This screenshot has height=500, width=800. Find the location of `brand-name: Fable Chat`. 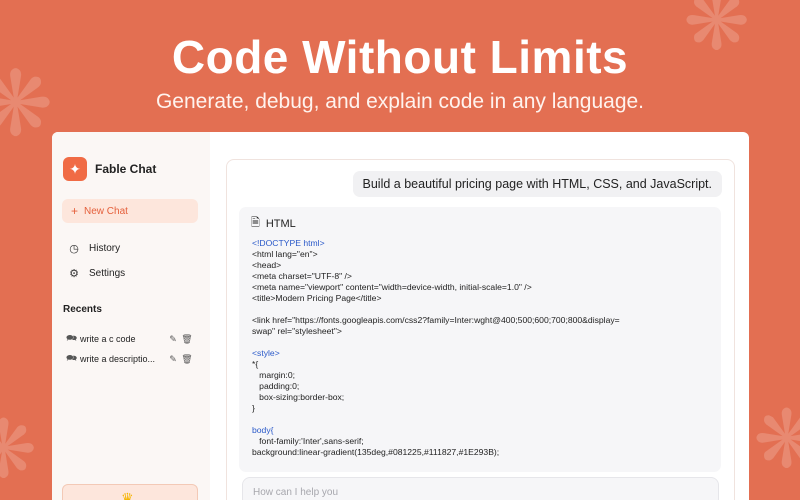

brand-name: Fable Chat is located at coordinates (126, 169).